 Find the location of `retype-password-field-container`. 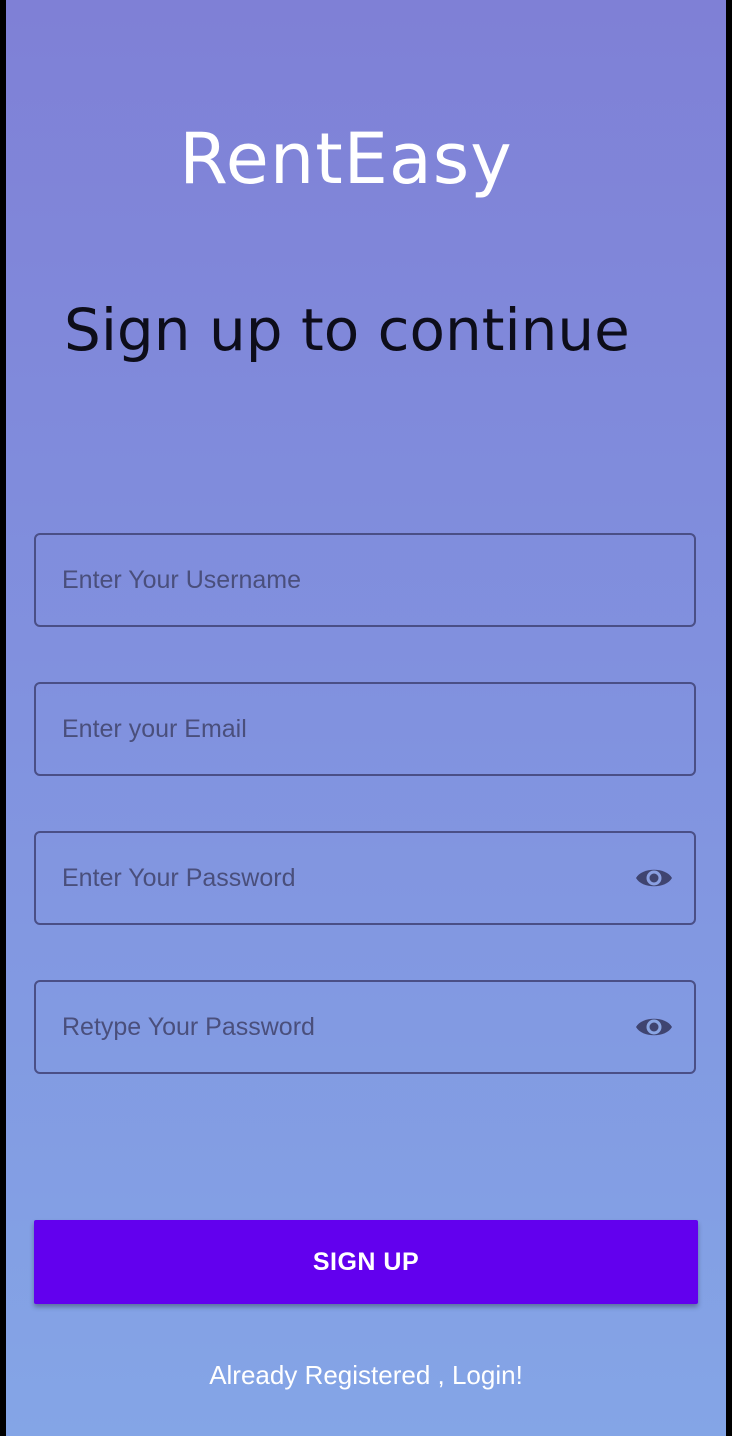

retype-password-field-container is located at coordinates (365, 1027).